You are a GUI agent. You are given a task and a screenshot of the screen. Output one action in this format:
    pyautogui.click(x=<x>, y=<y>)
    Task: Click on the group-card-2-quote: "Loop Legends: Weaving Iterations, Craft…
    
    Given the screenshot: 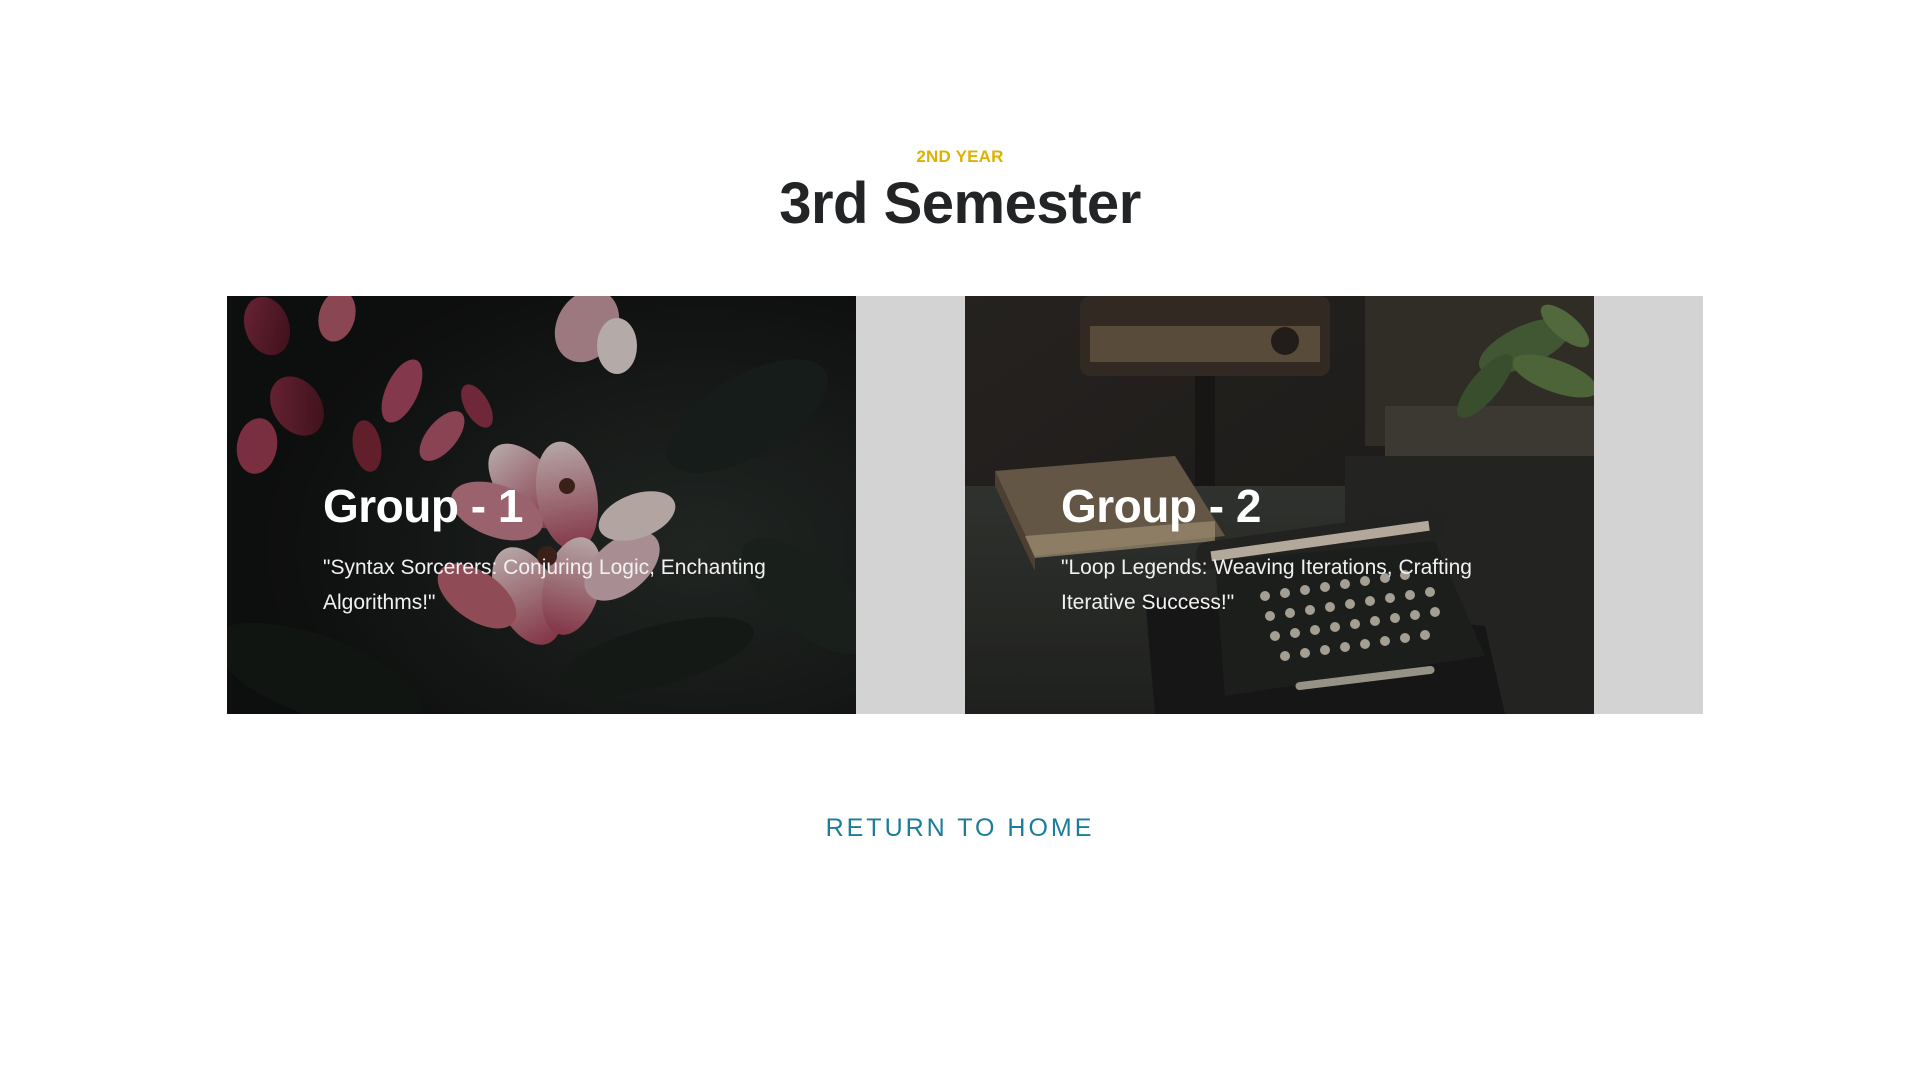 What is the action you would take?
    pyautogui.click(x=1266, y=585)
    